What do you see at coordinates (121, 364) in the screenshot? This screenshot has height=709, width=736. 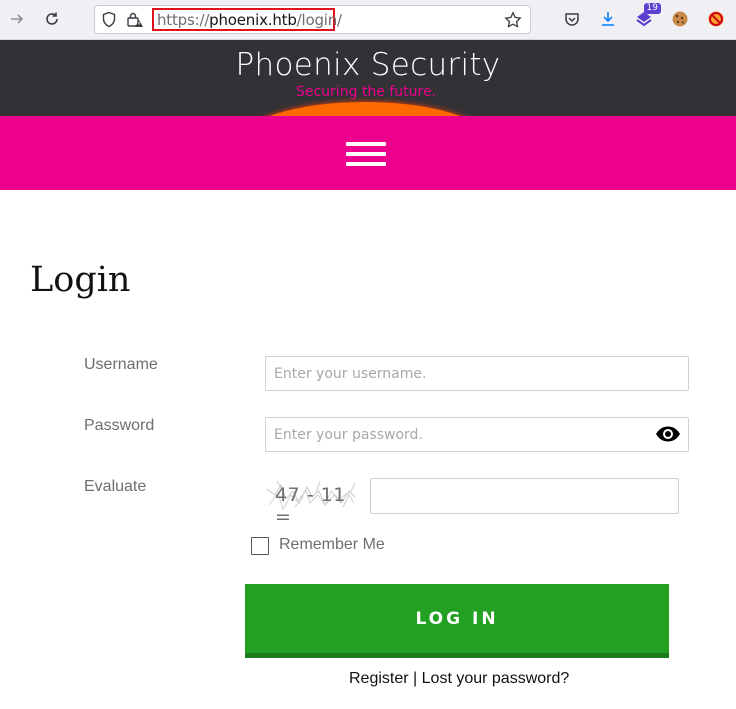 I see `username-label: Username` at bounding box center [121, 364].